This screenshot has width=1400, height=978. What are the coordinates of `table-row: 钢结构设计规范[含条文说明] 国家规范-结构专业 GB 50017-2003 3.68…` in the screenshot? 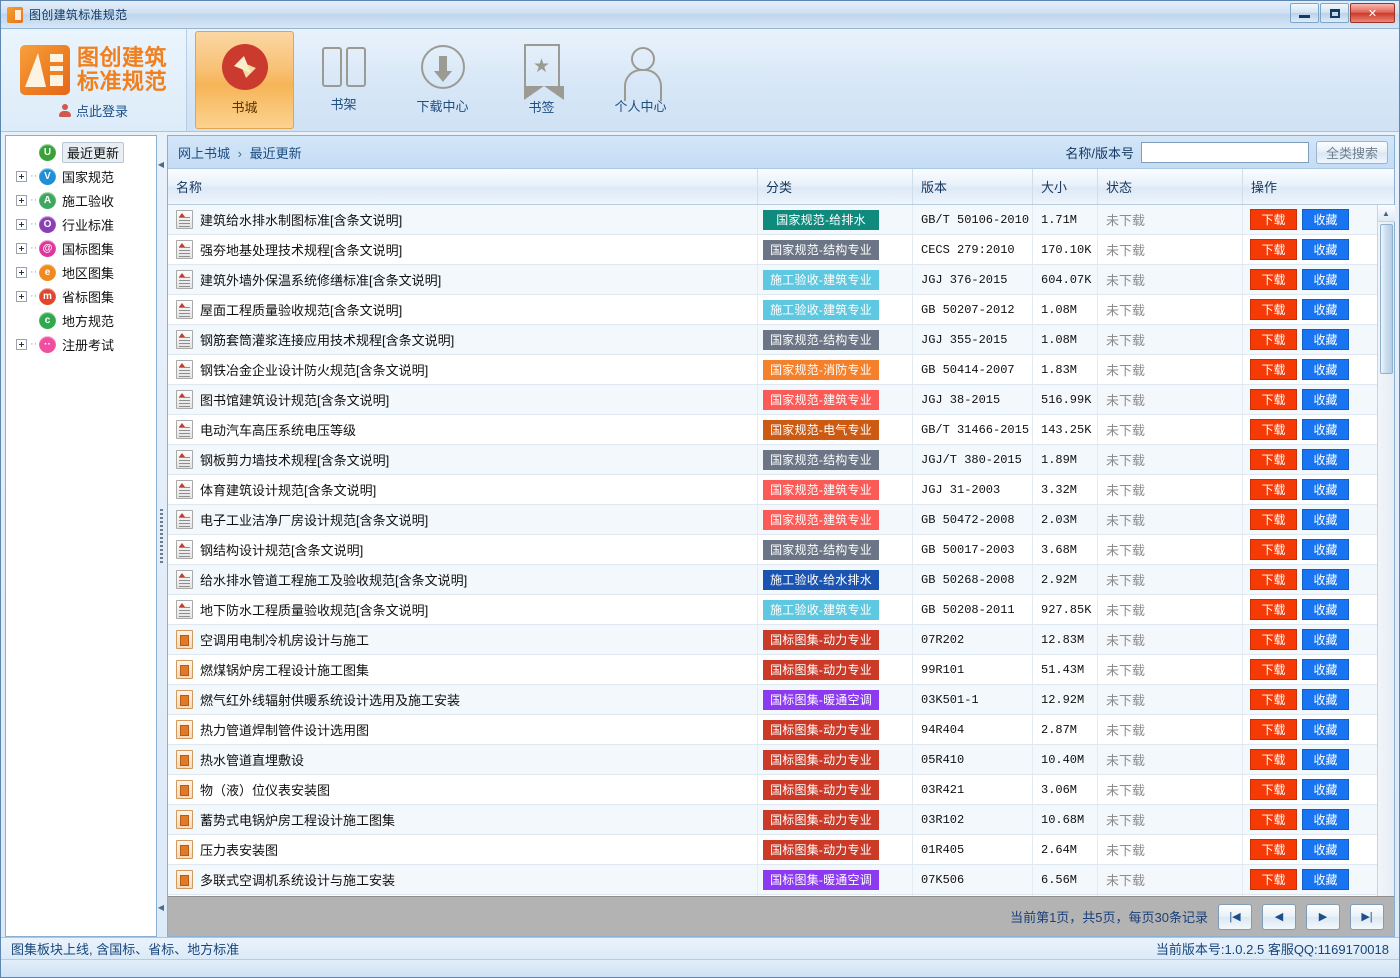 It's located at (772, 550).